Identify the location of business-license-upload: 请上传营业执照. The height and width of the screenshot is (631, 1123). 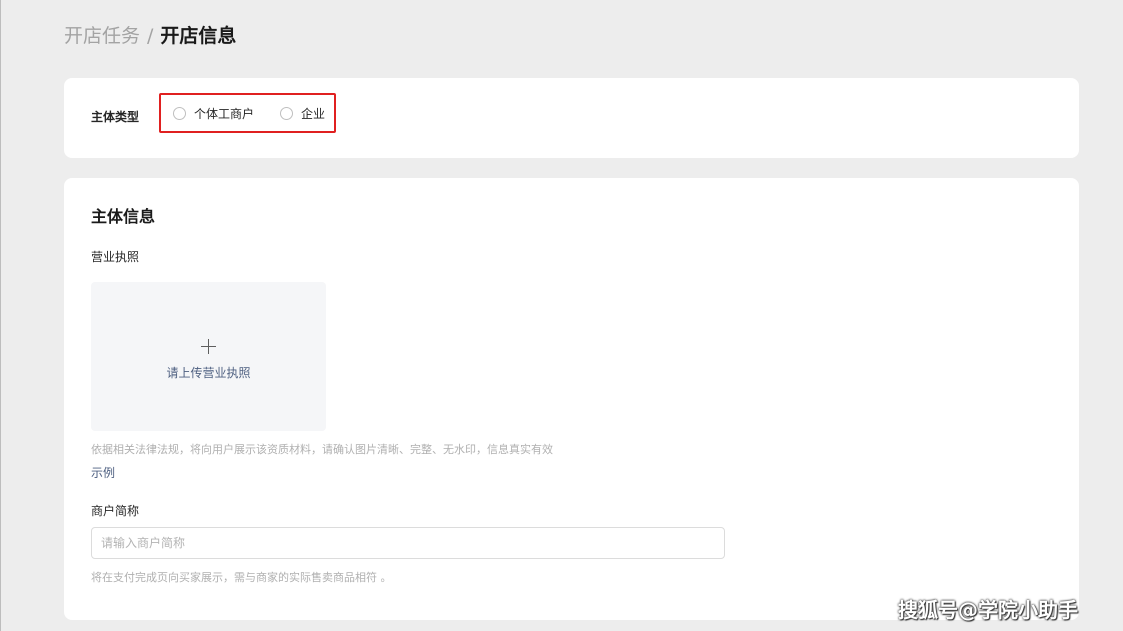
(208, 356).